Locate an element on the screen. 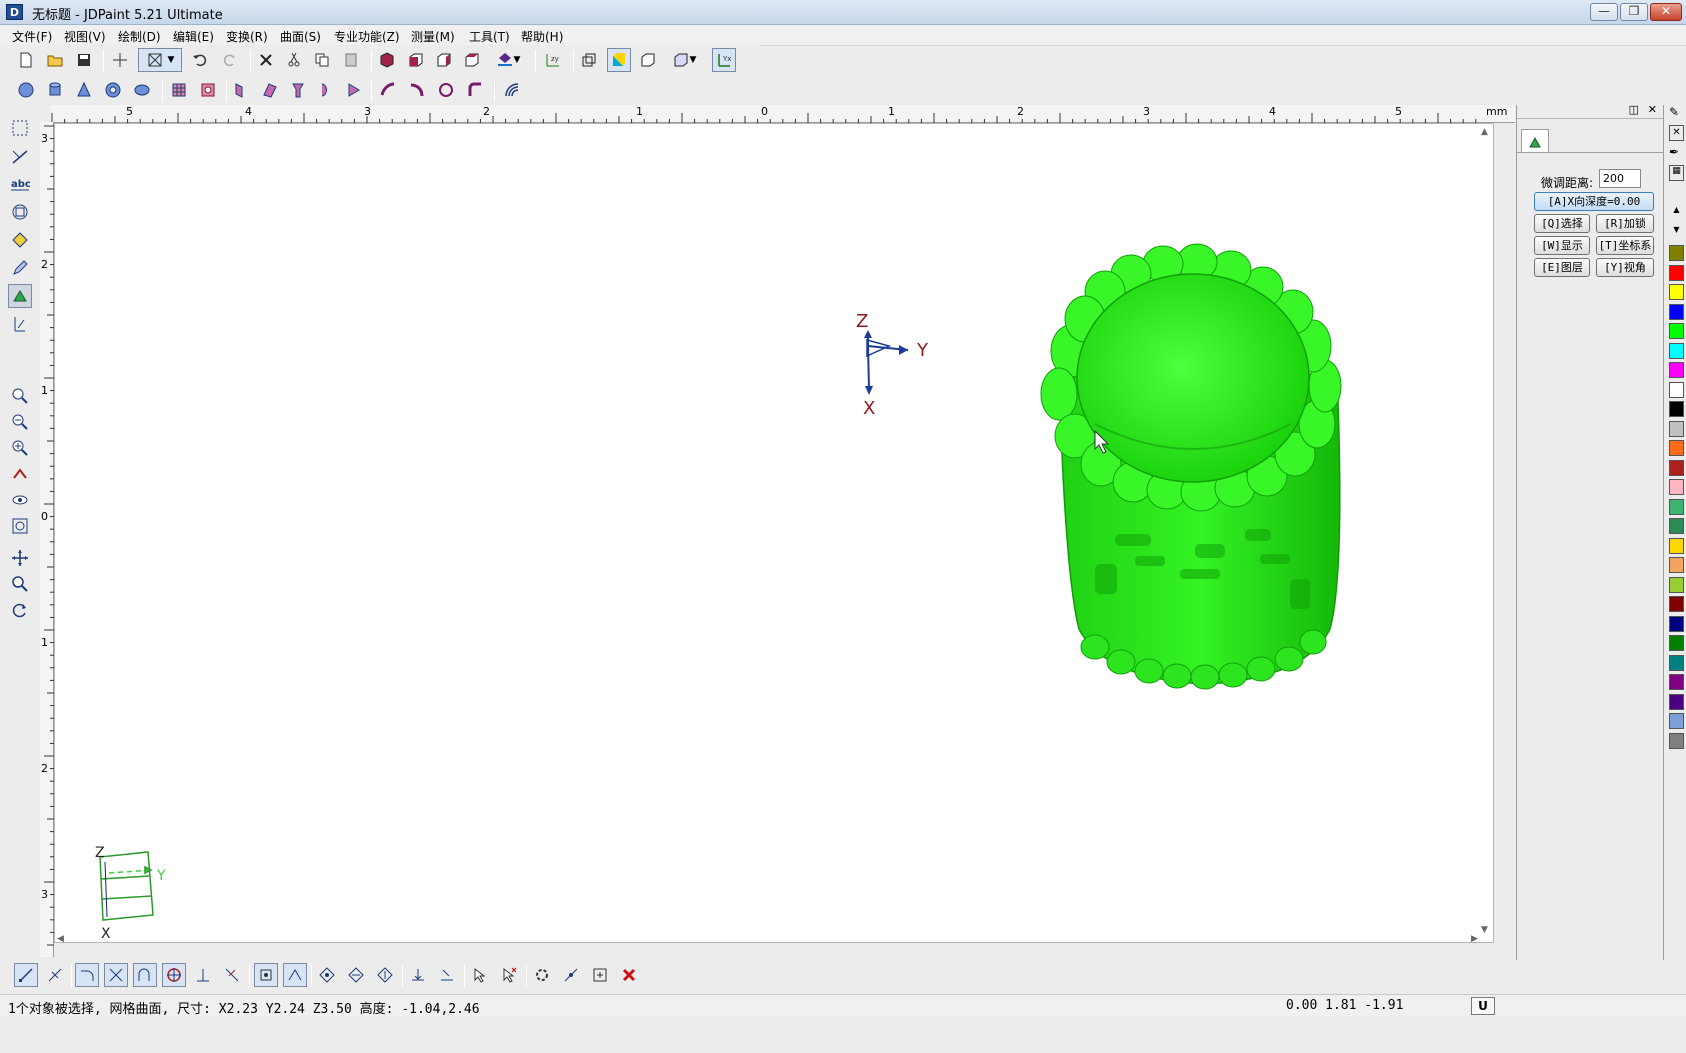 The width and height of the screenshot is (1686, 1053). layer-button: [E]图层 is located at coordinates (1562, 267).